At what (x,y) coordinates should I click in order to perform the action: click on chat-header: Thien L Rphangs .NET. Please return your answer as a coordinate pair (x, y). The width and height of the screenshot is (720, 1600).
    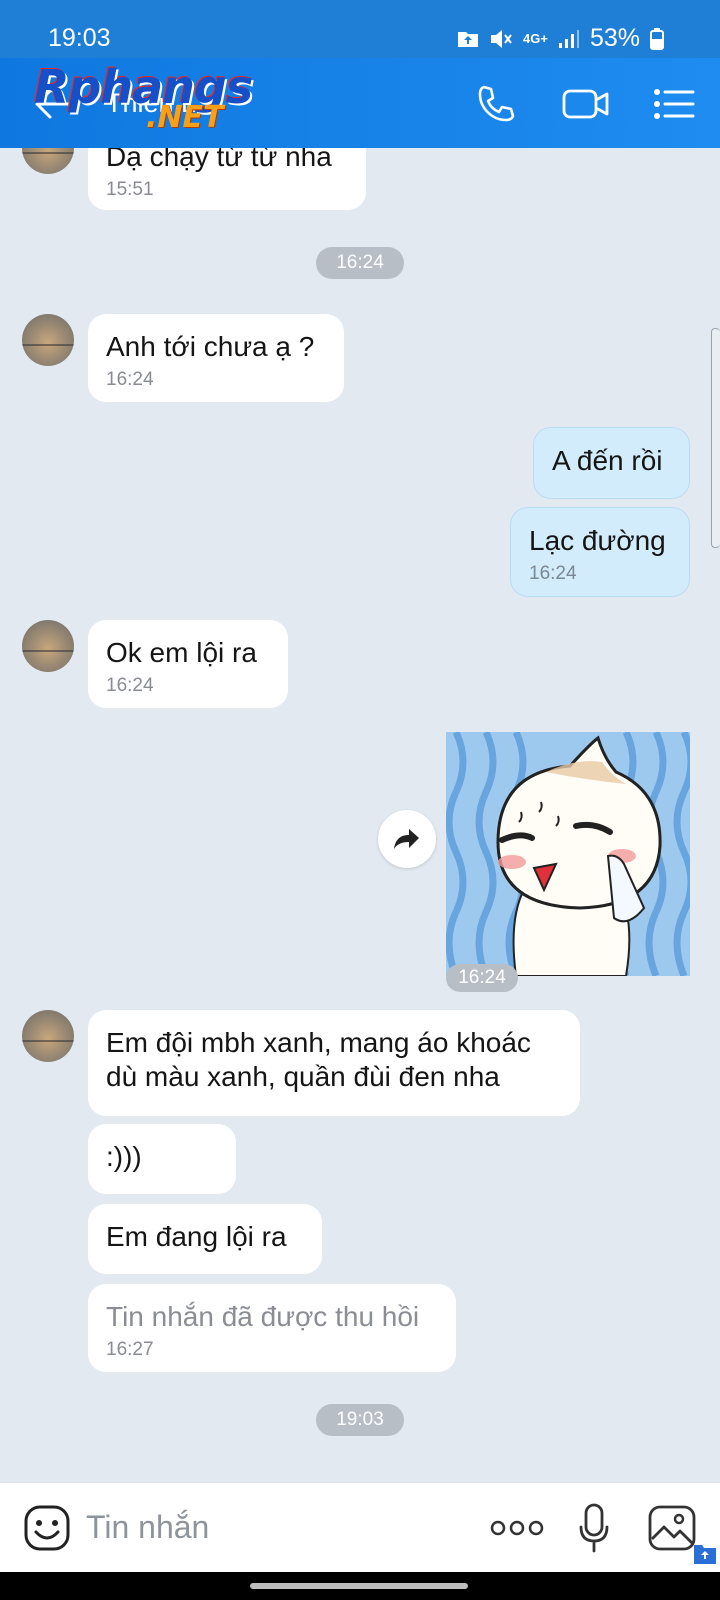
    Looking at the image, I should click on (360, 103).